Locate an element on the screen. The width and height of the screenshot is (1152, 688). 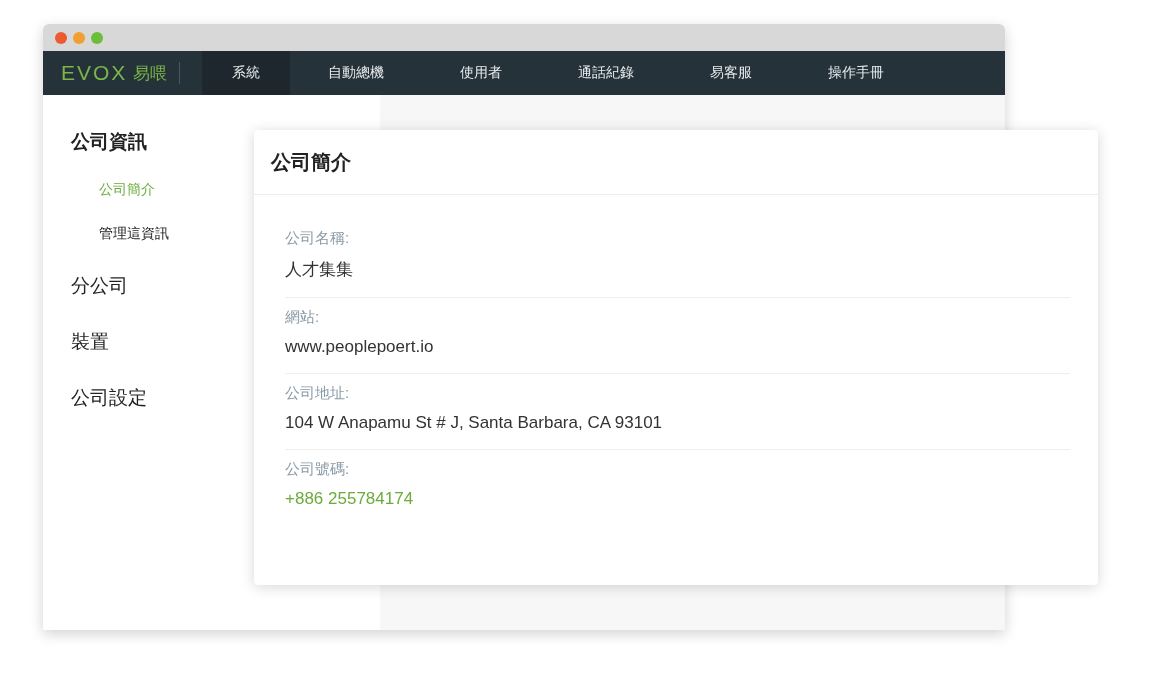
card-title: 公司簡介 is located at coordinates (311, 162).